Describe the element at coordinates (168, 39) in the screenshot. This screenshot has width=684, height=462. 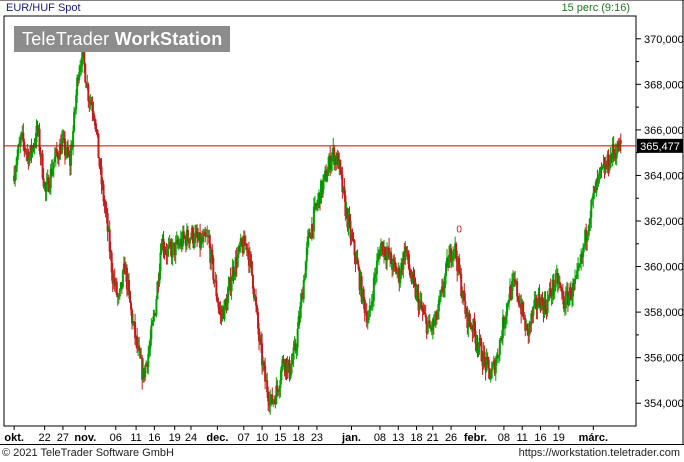
I see `watermark-product: WorkStation` at that location.